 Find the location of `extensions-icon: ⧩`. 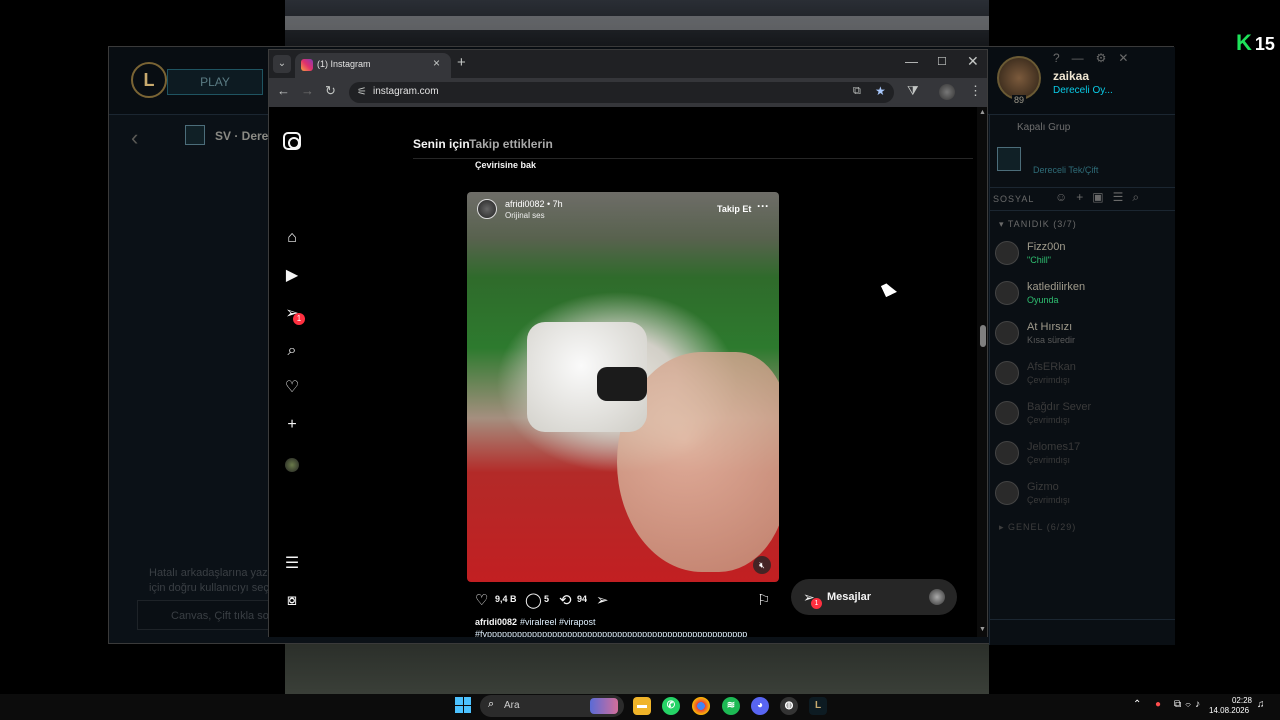

extensions-icon: ⧩ is located at coordinates (913, 91).